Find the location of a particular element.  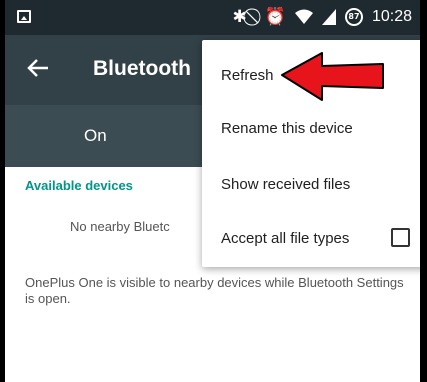

alarm-icon: ⏰ is located at coordinates (275, 17).